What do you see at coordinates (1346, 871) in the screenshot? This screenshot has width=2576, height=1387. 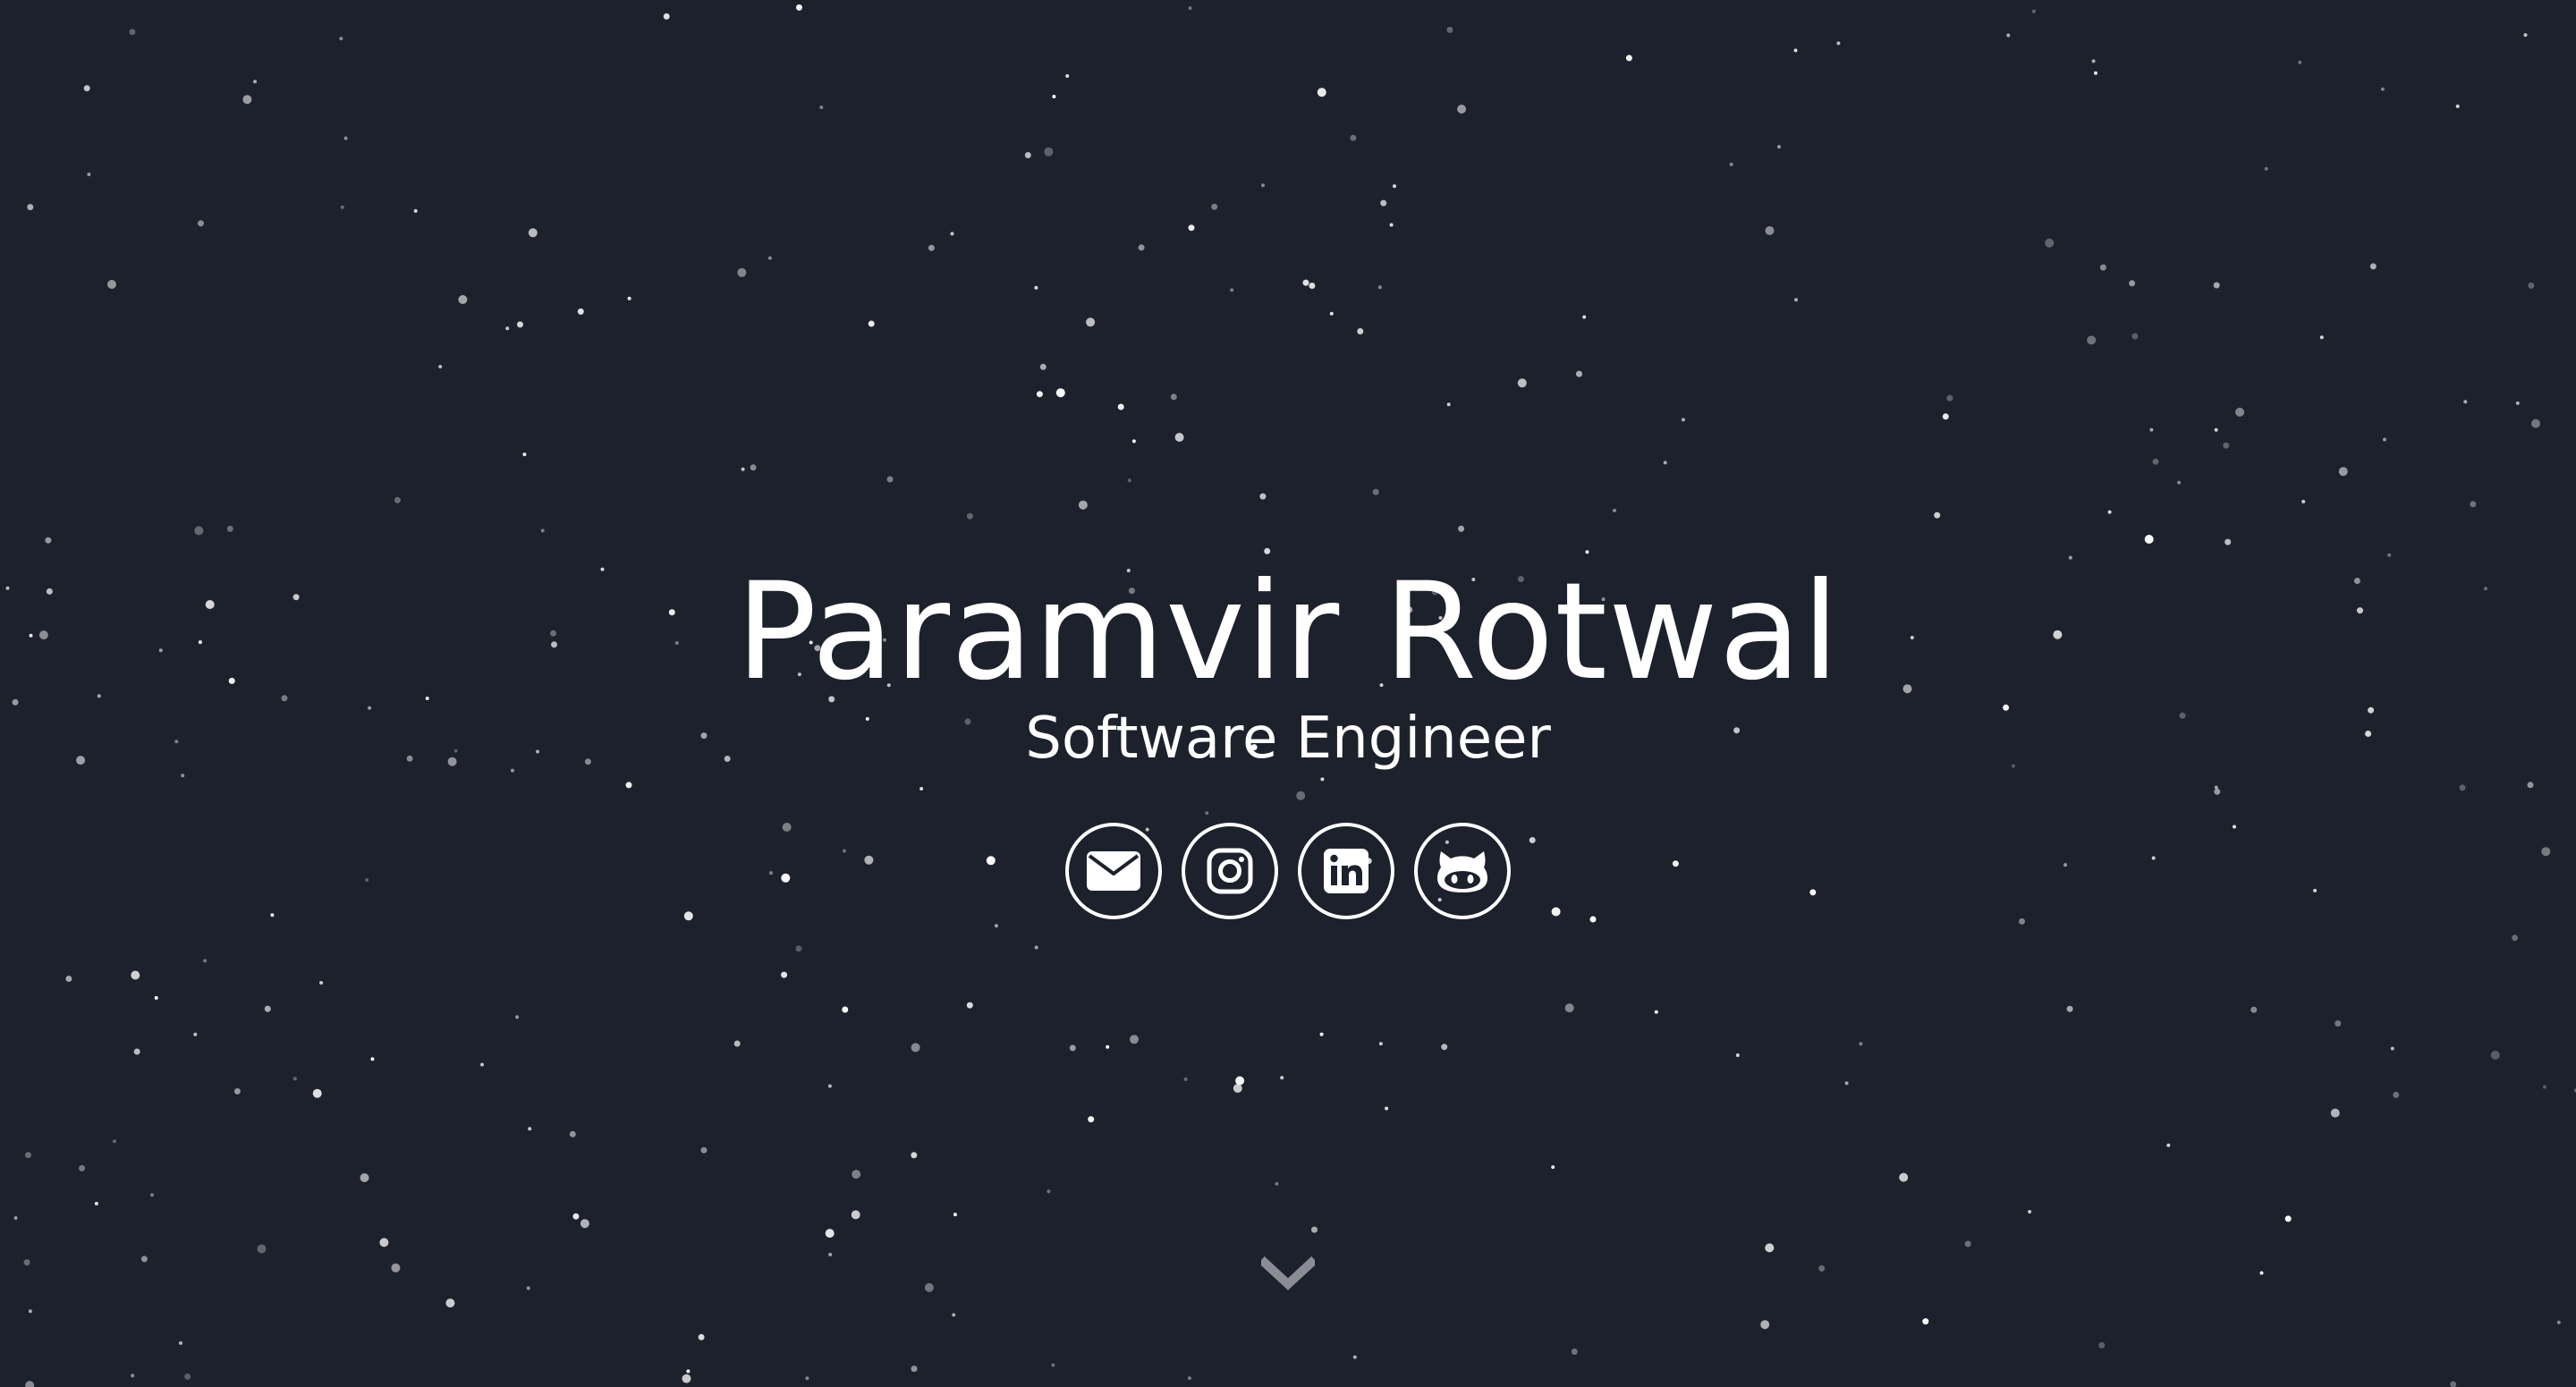 I see `linkedin-link` at bounding box center [1346, 871].